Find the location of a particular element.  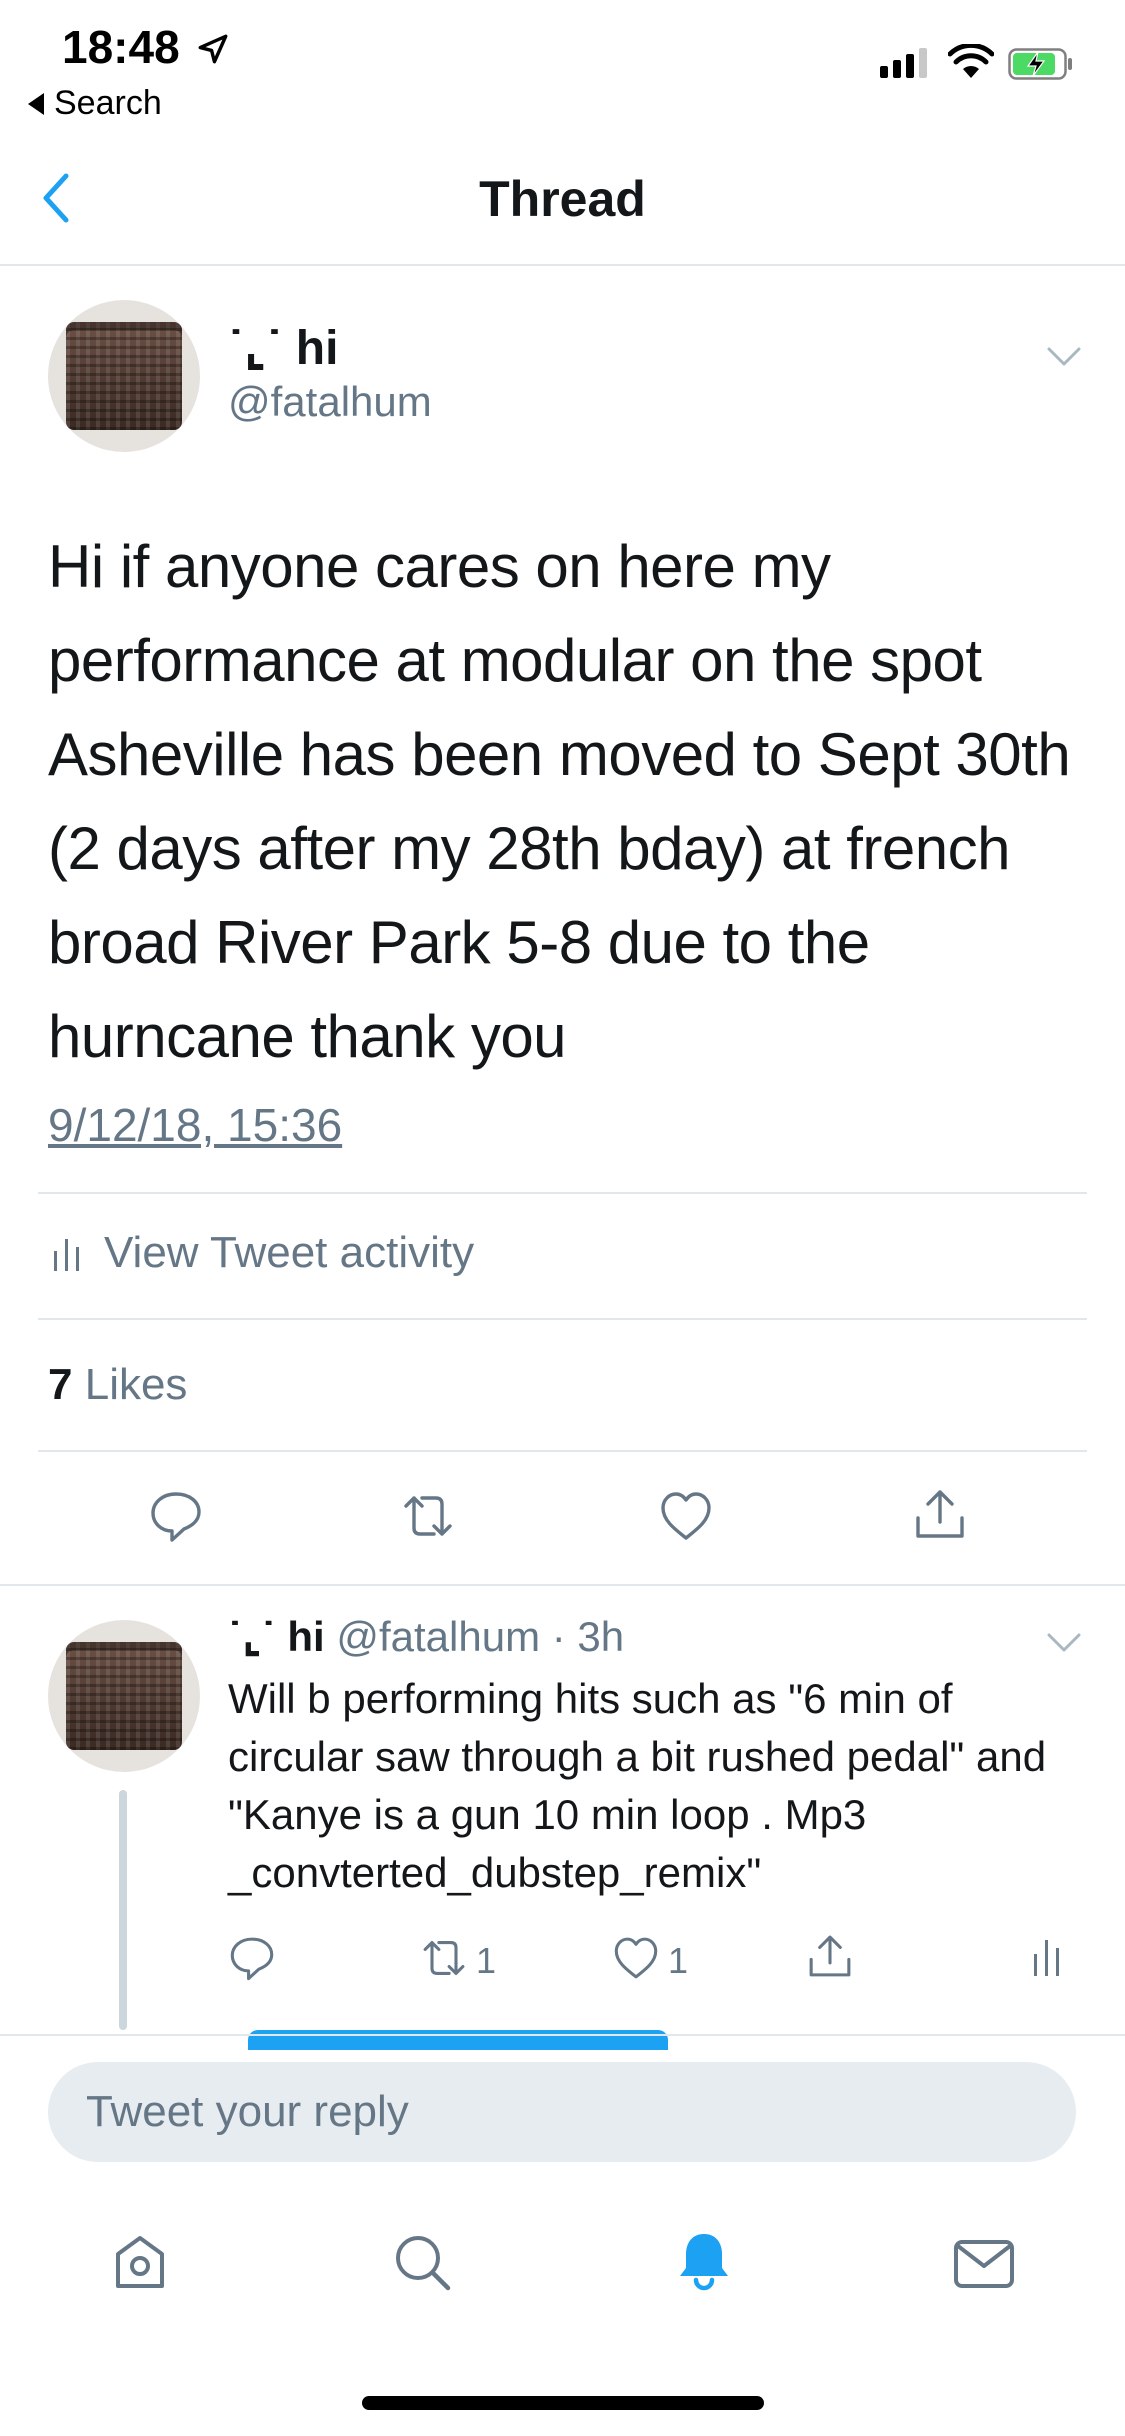

page-title: Thread is located at coordinates (562, 199).